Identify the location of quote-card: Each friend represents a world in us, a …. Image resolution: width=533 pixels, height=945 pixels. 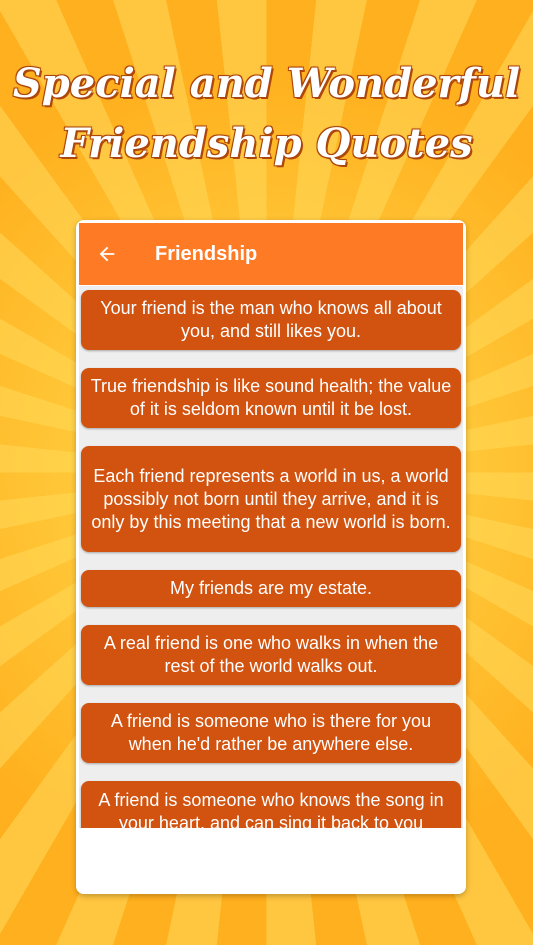
(271, 499).